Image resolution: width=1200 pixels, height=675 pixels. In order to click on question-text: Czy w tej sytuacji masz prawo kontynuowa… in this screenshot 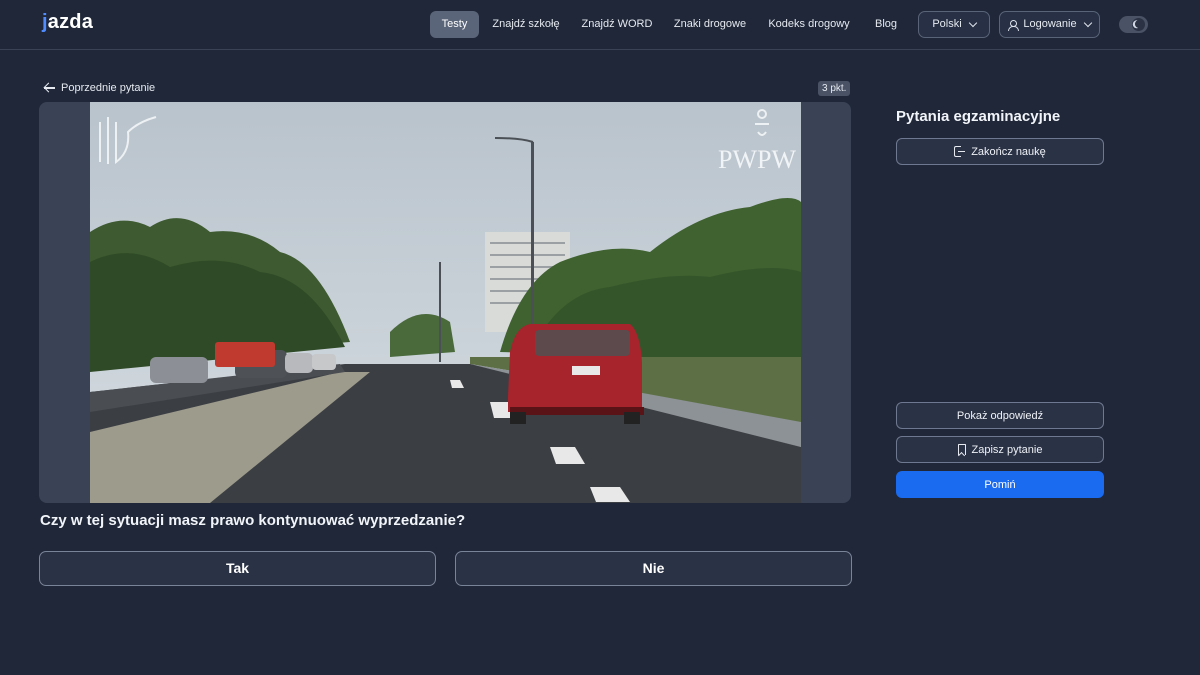, I will do `click(253, 520)`.